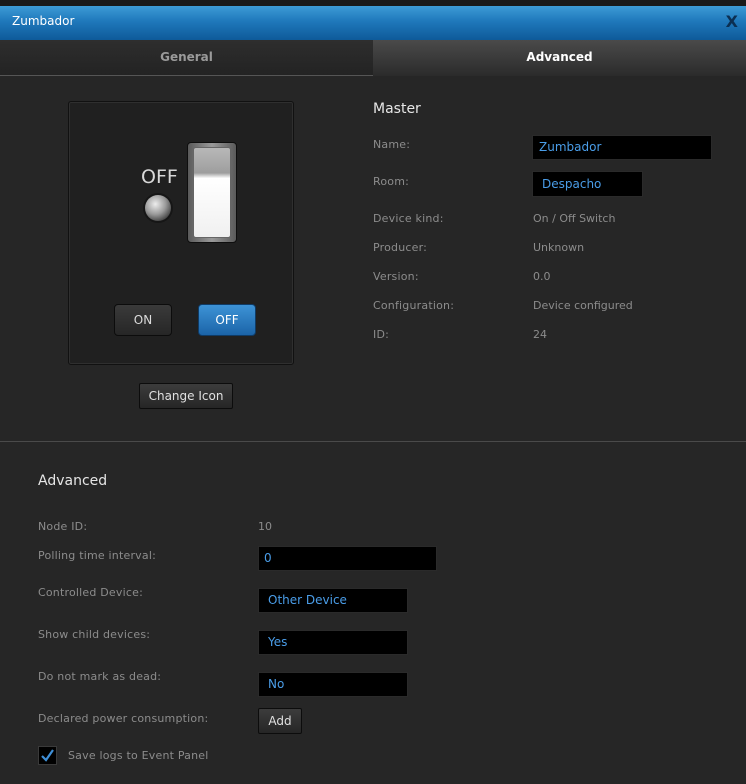 The image size is (746, 784). I want to click on producer-value: Unknown, so click(559, 247).